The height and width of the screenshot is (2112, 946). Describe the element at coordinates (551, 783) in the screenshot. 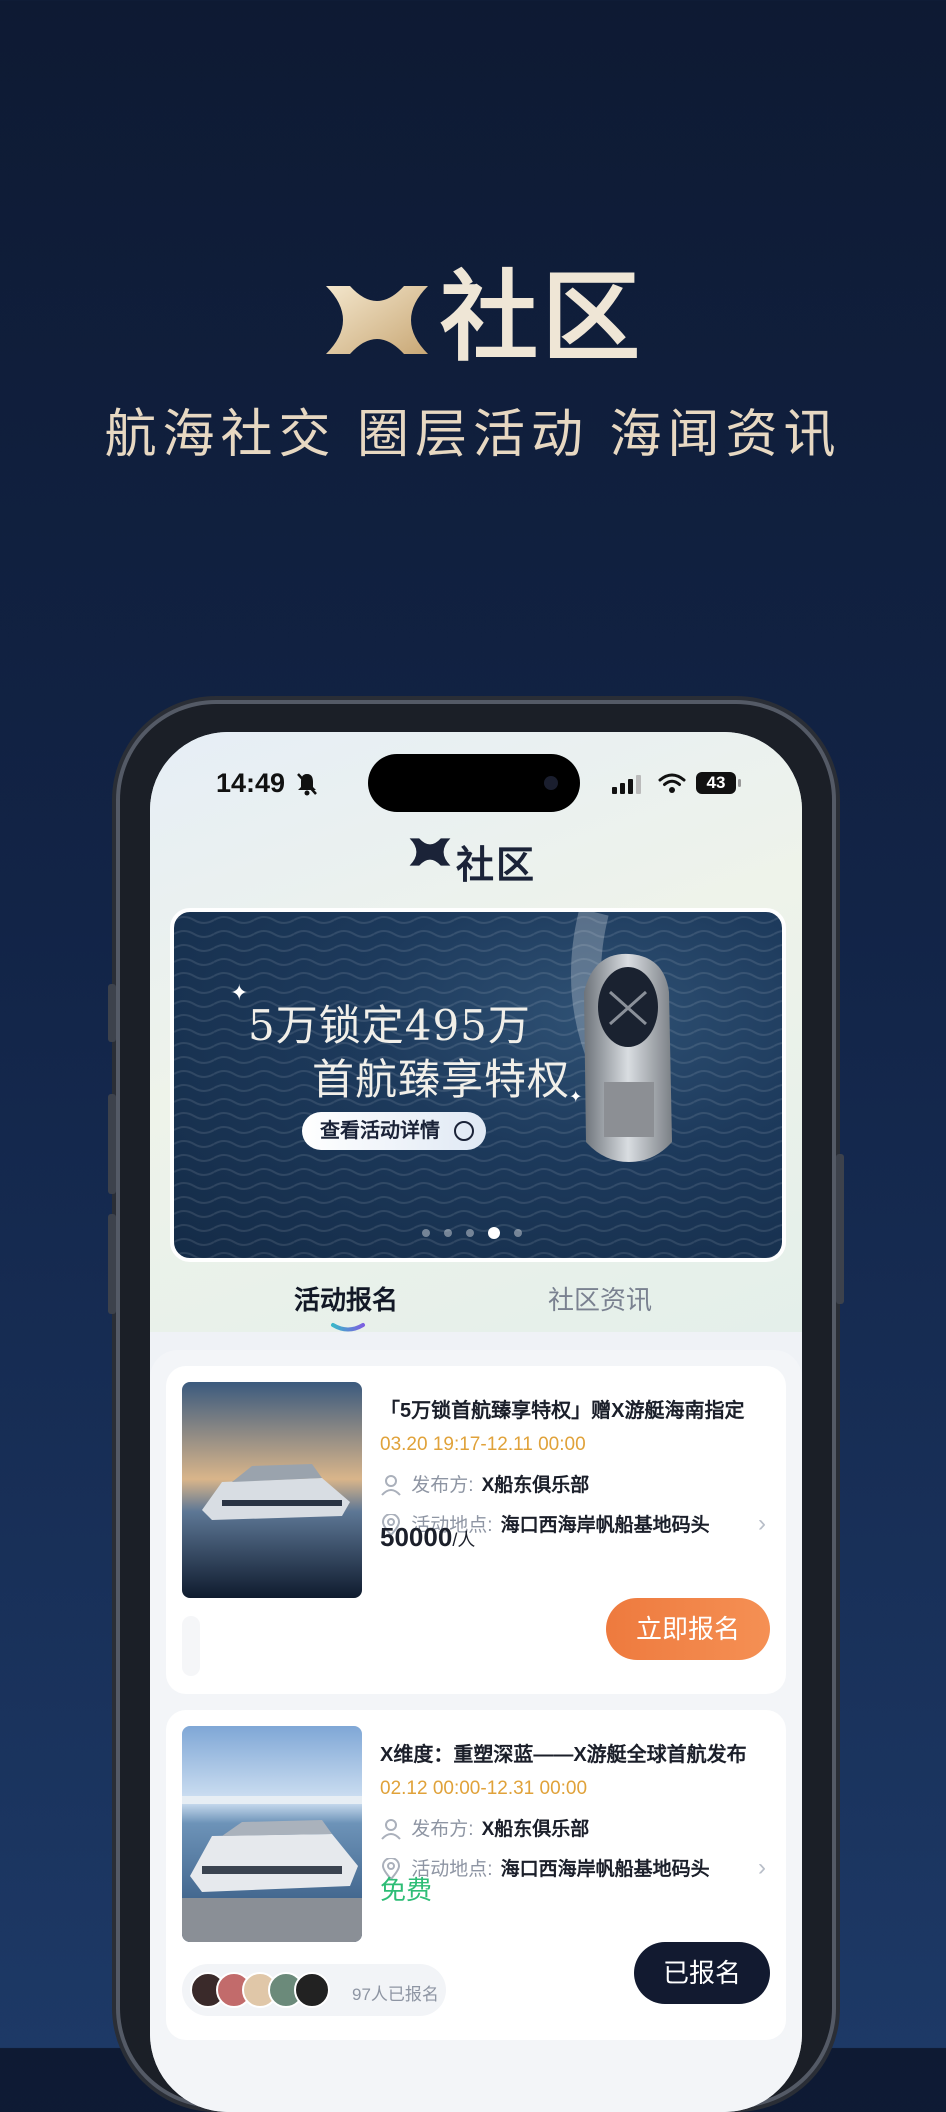

I see `camera-icon` at that location.